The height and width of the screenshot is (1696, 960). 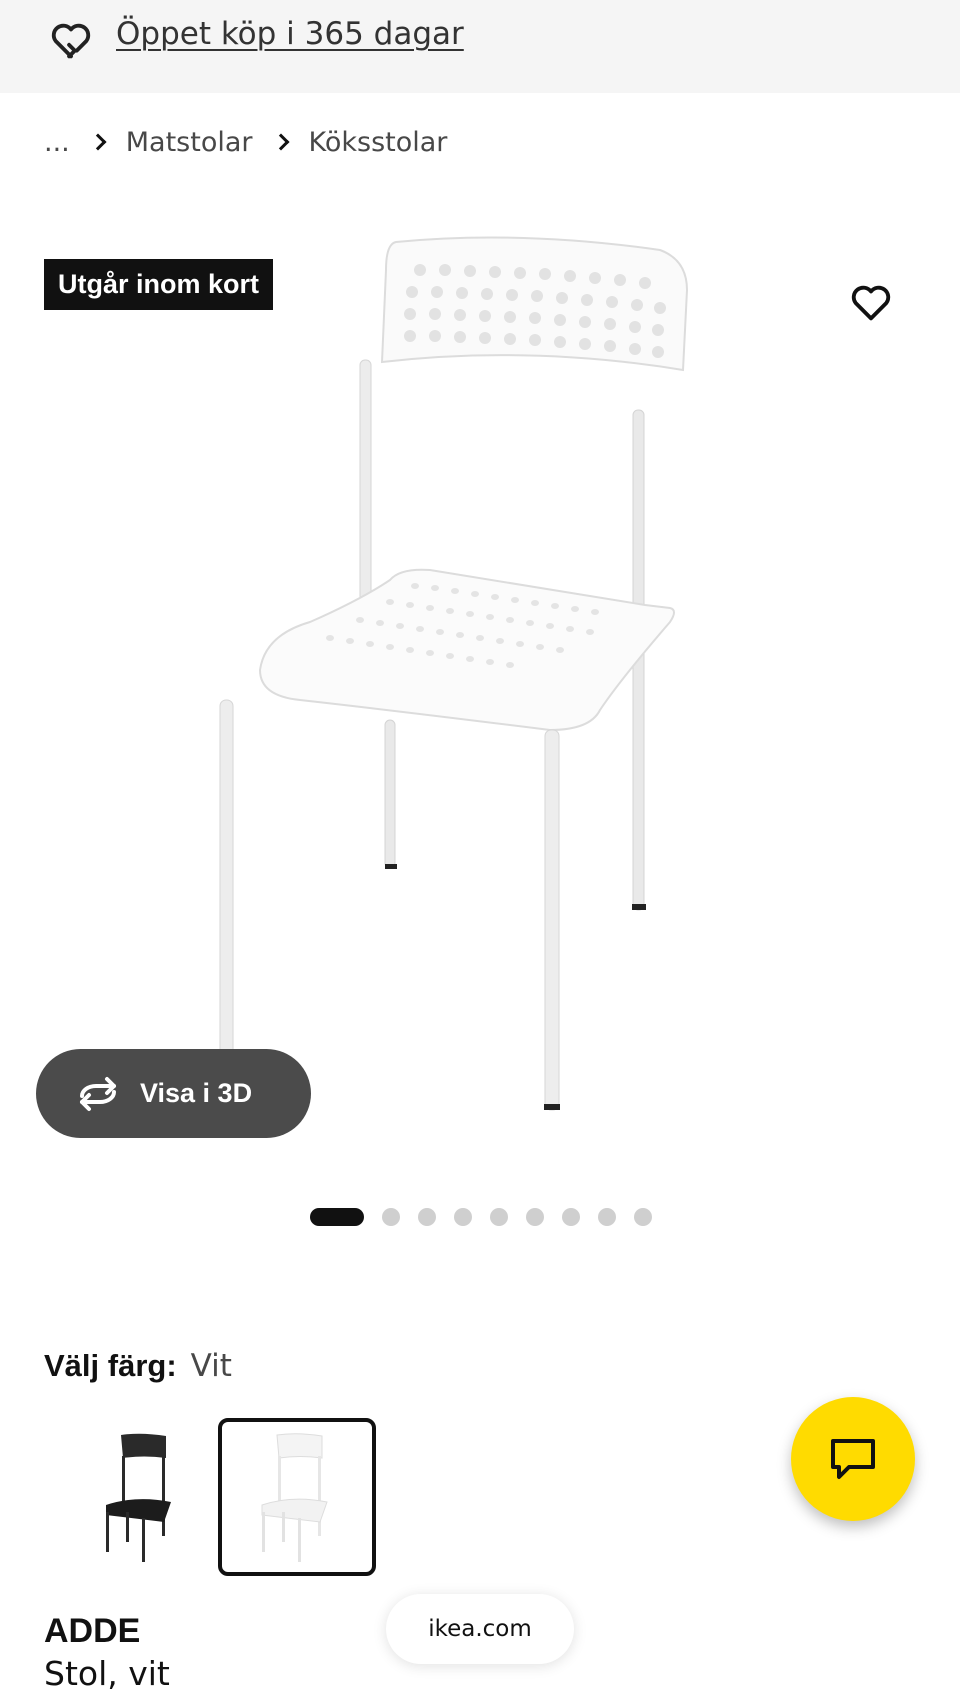 What do you see at coordinates (110, 1365) in the screenshot?
I see `color-label: Välj färg:` at bounding box center [110, 1365].